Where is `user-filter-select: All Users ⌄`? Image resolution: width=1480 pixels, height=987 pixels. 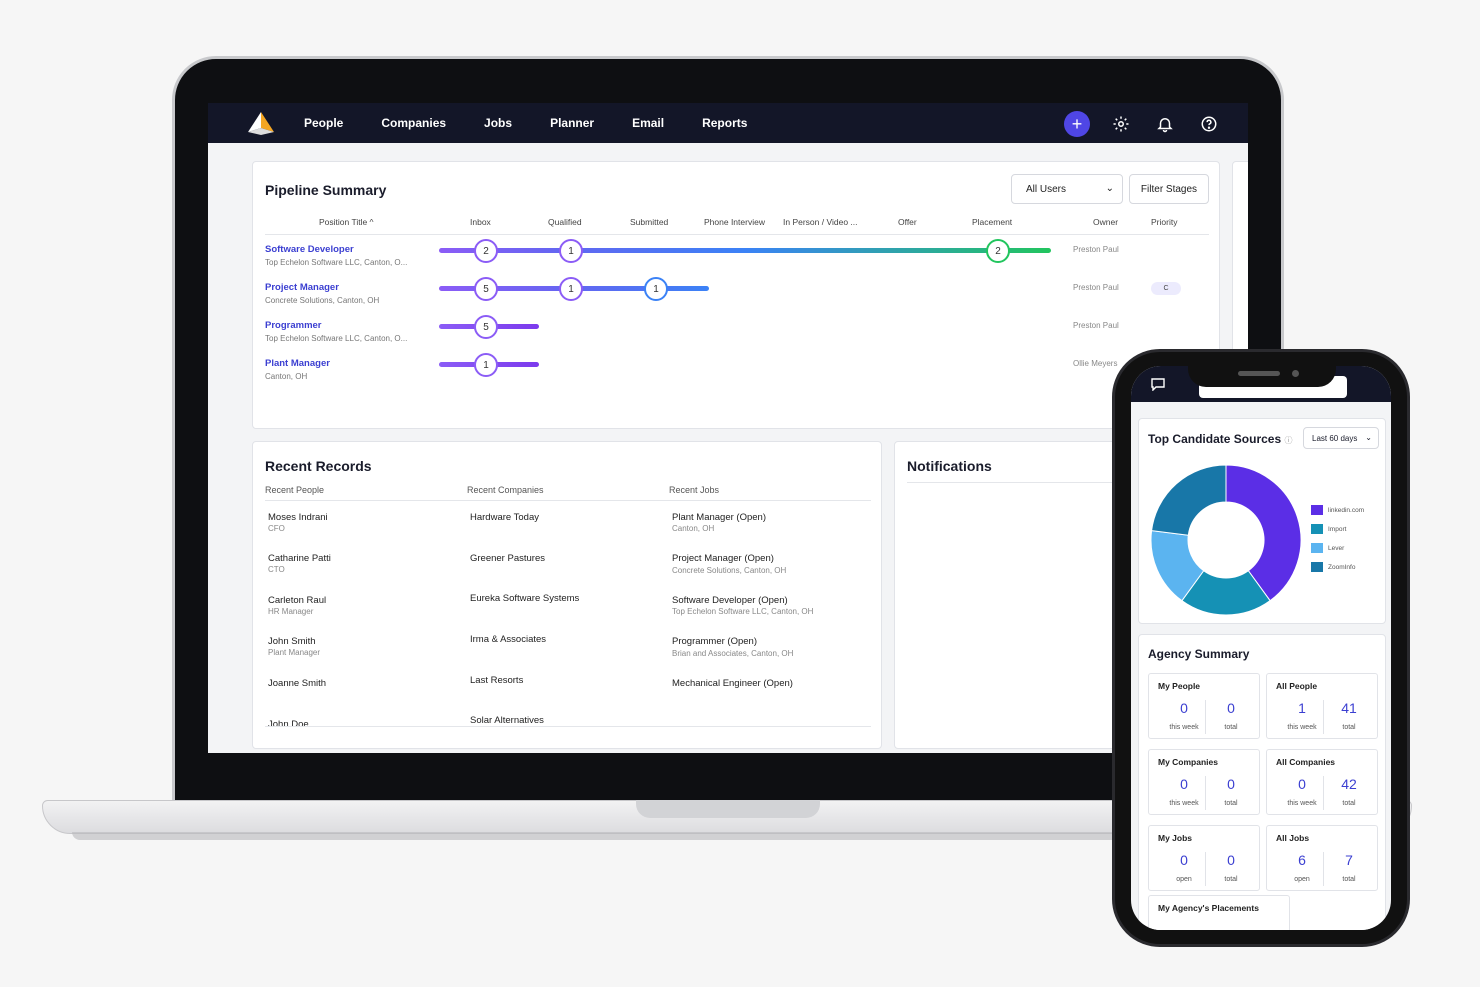 user-filter-select: All Users ⌄ is located at coordinates (1067, 189).